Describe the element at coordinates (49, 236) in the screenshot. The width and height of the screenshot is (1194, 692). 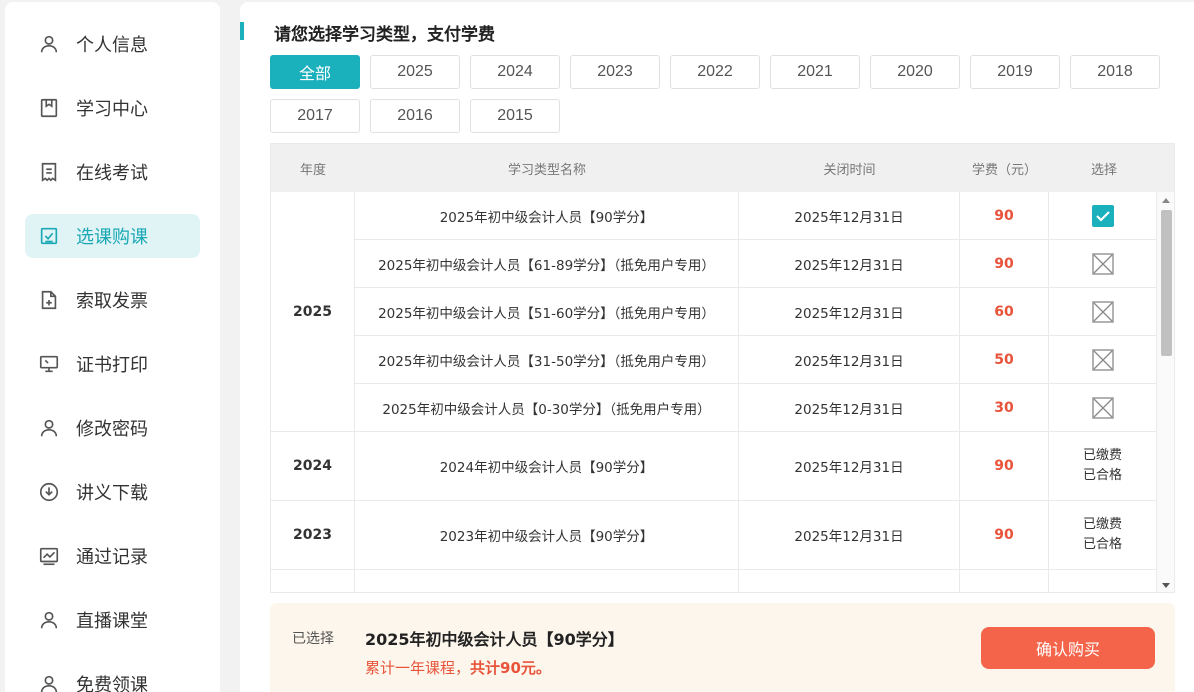
I see `checkbox-icon` at that location.